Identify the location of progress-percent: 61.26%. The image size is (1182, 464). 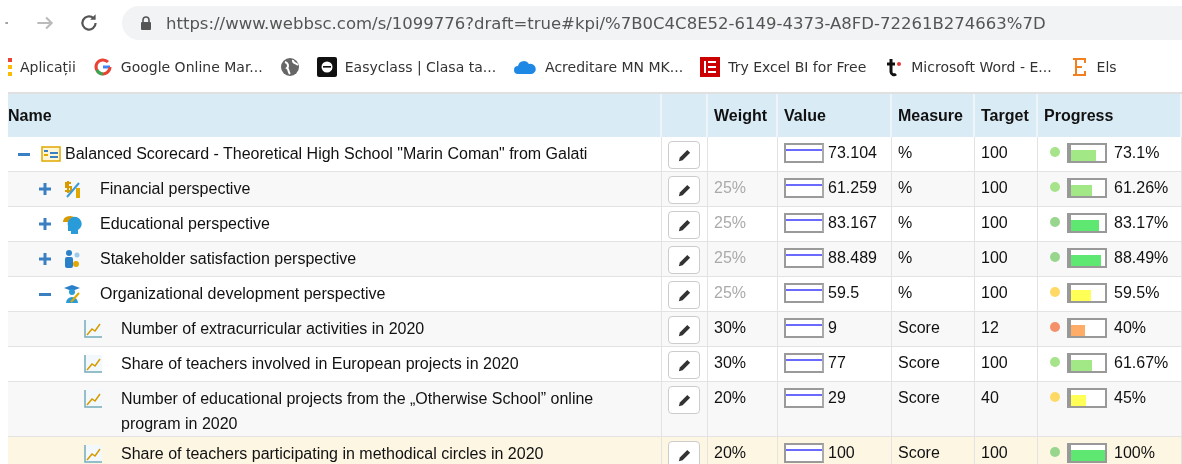
(1141, 188).